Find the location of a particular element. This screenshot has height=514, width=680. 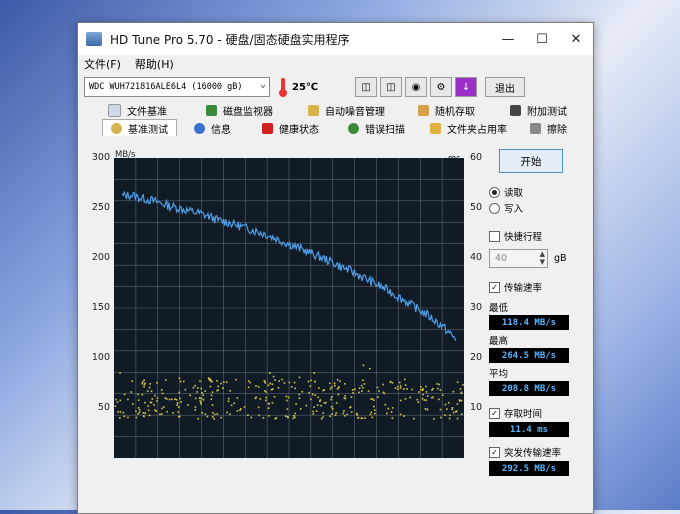

tab-file-benchmark: 文件基准 is located at coordinates (137, 110).